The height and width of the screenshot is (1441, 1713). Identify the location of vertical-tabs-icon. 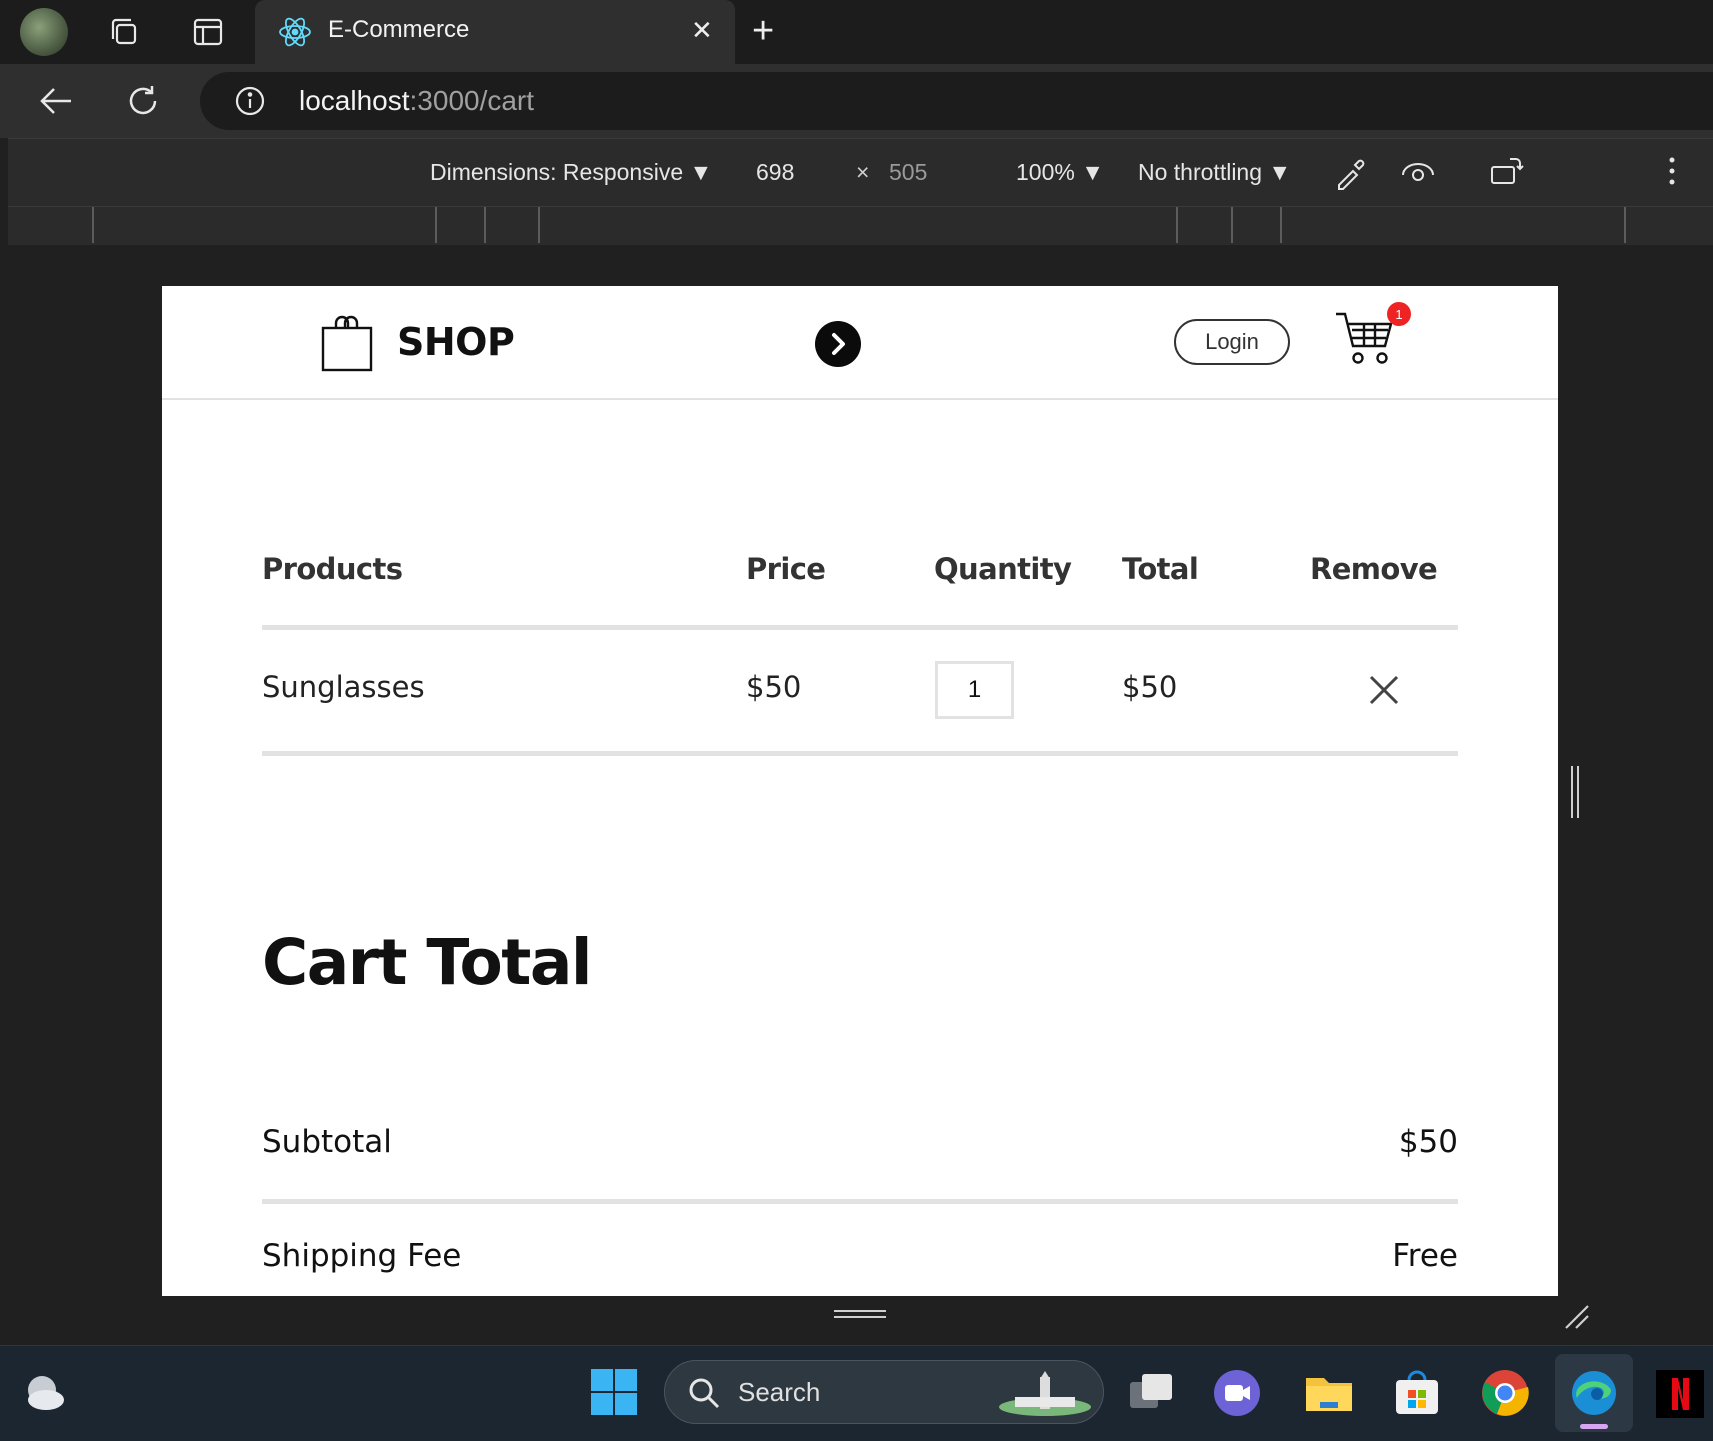
(208, 32).